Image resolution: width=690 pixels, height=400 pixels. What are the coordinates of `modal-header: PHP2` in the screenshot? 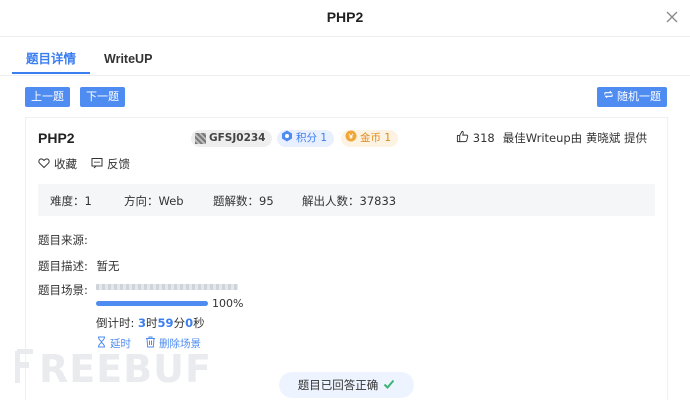 It's located at (345, 18).